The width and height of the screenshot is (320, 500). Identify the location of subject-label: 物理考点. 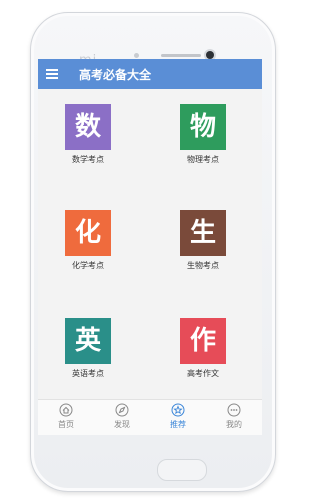
(203, 159).